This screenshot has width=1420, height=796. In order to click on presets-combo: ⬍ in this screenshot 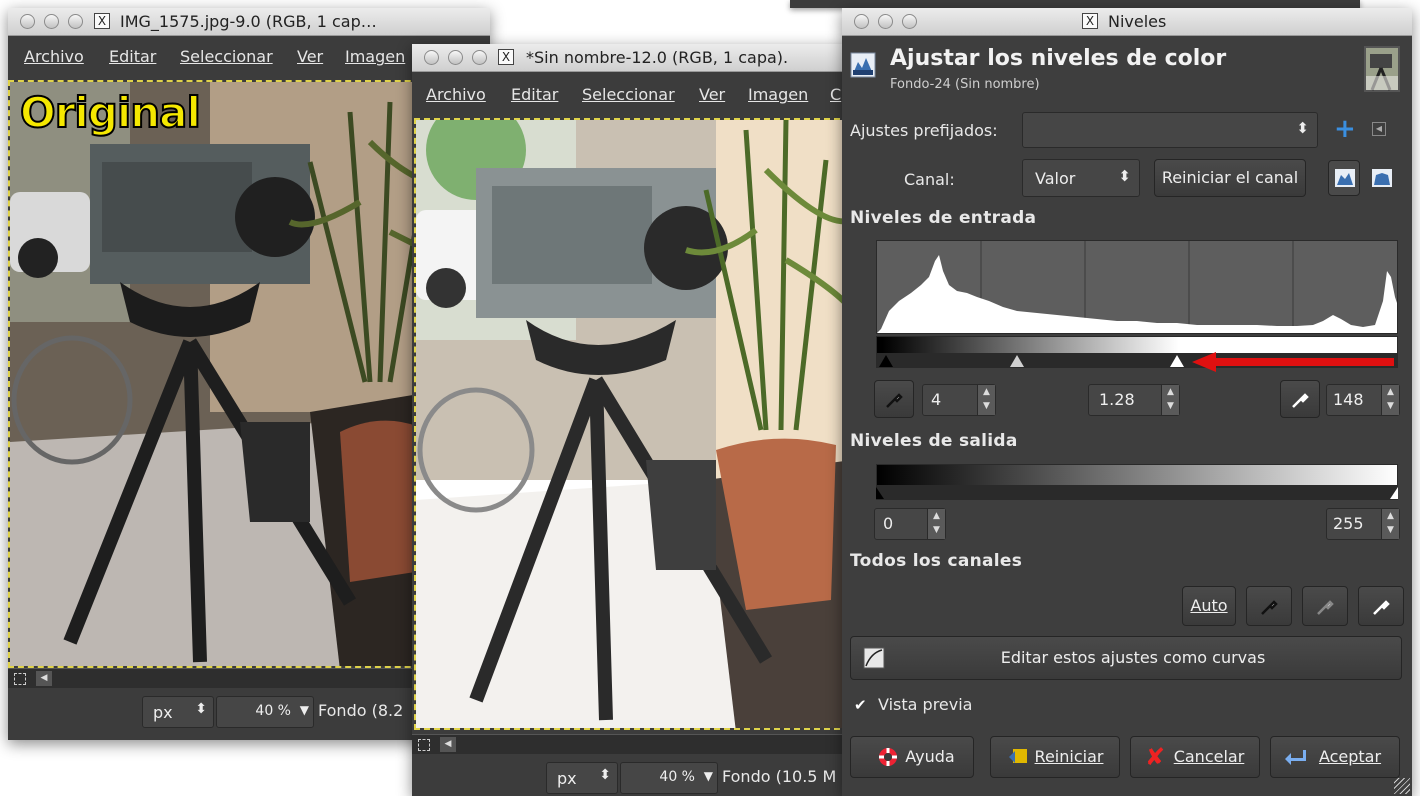, I will do `click(1170, 130)`.